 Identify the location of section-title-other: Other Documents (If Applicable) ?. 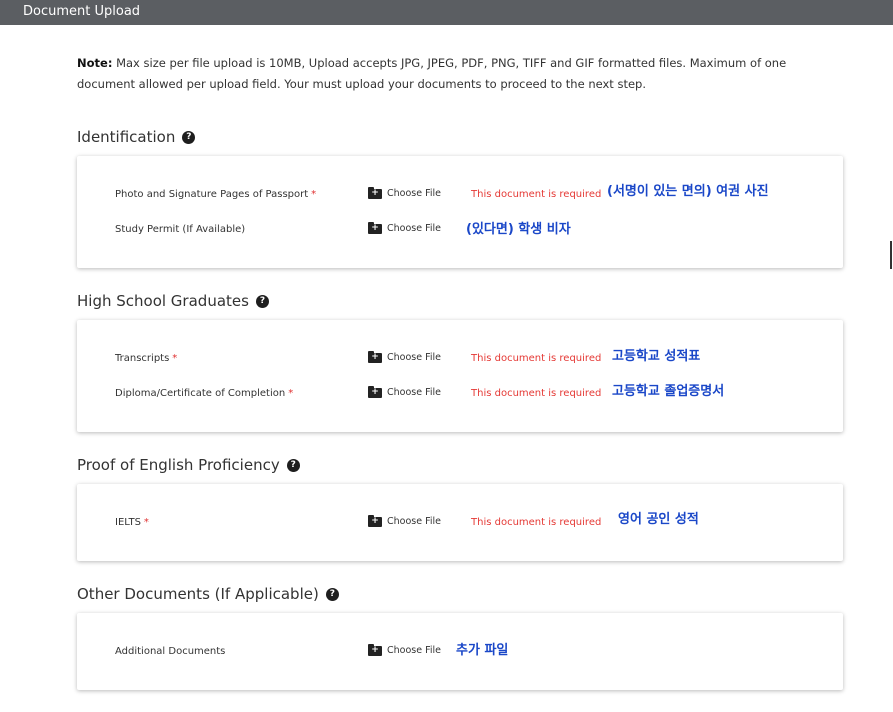
(208, 594).